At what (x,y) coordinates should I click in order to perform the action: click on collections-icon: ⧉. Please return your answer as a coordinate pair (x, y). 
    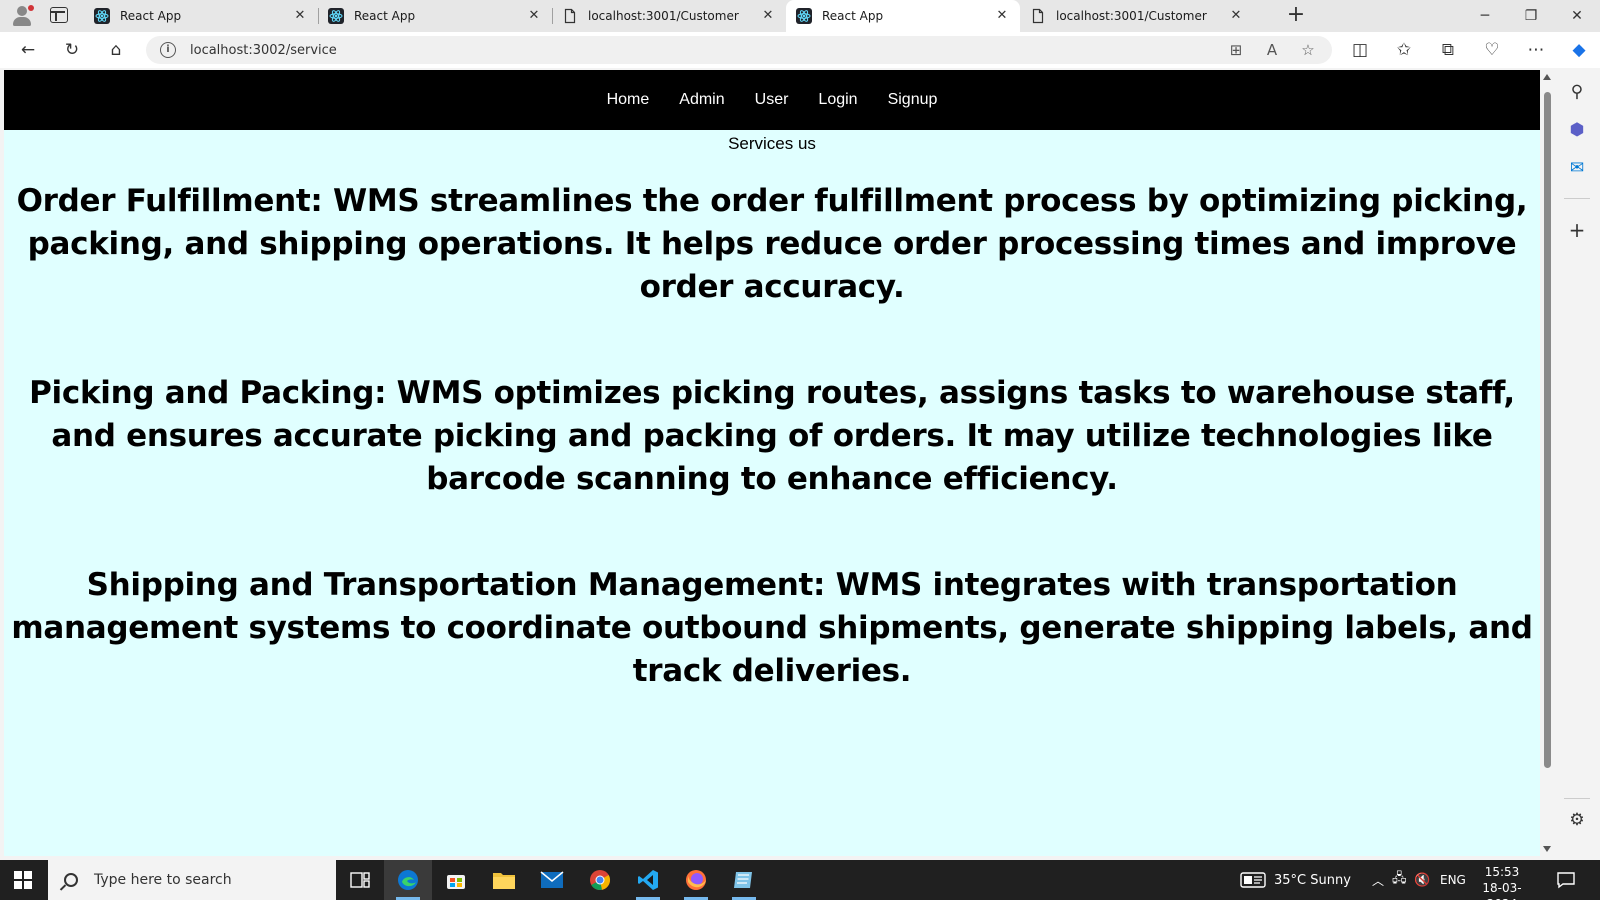
    Looking at the image, I should click on (1448, 50).